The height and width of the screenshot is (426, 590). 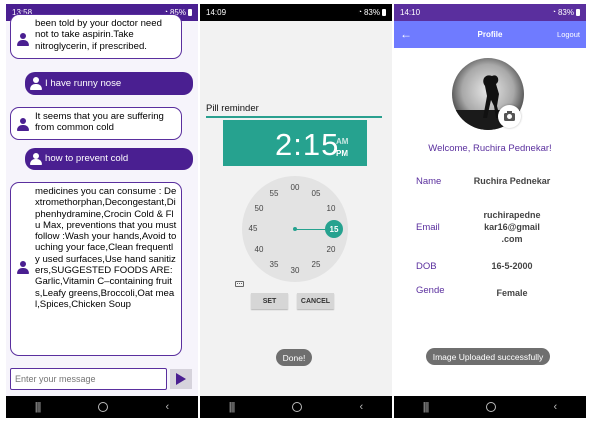 I want to click on gender-label: Gende, so click(x=430, y=290).